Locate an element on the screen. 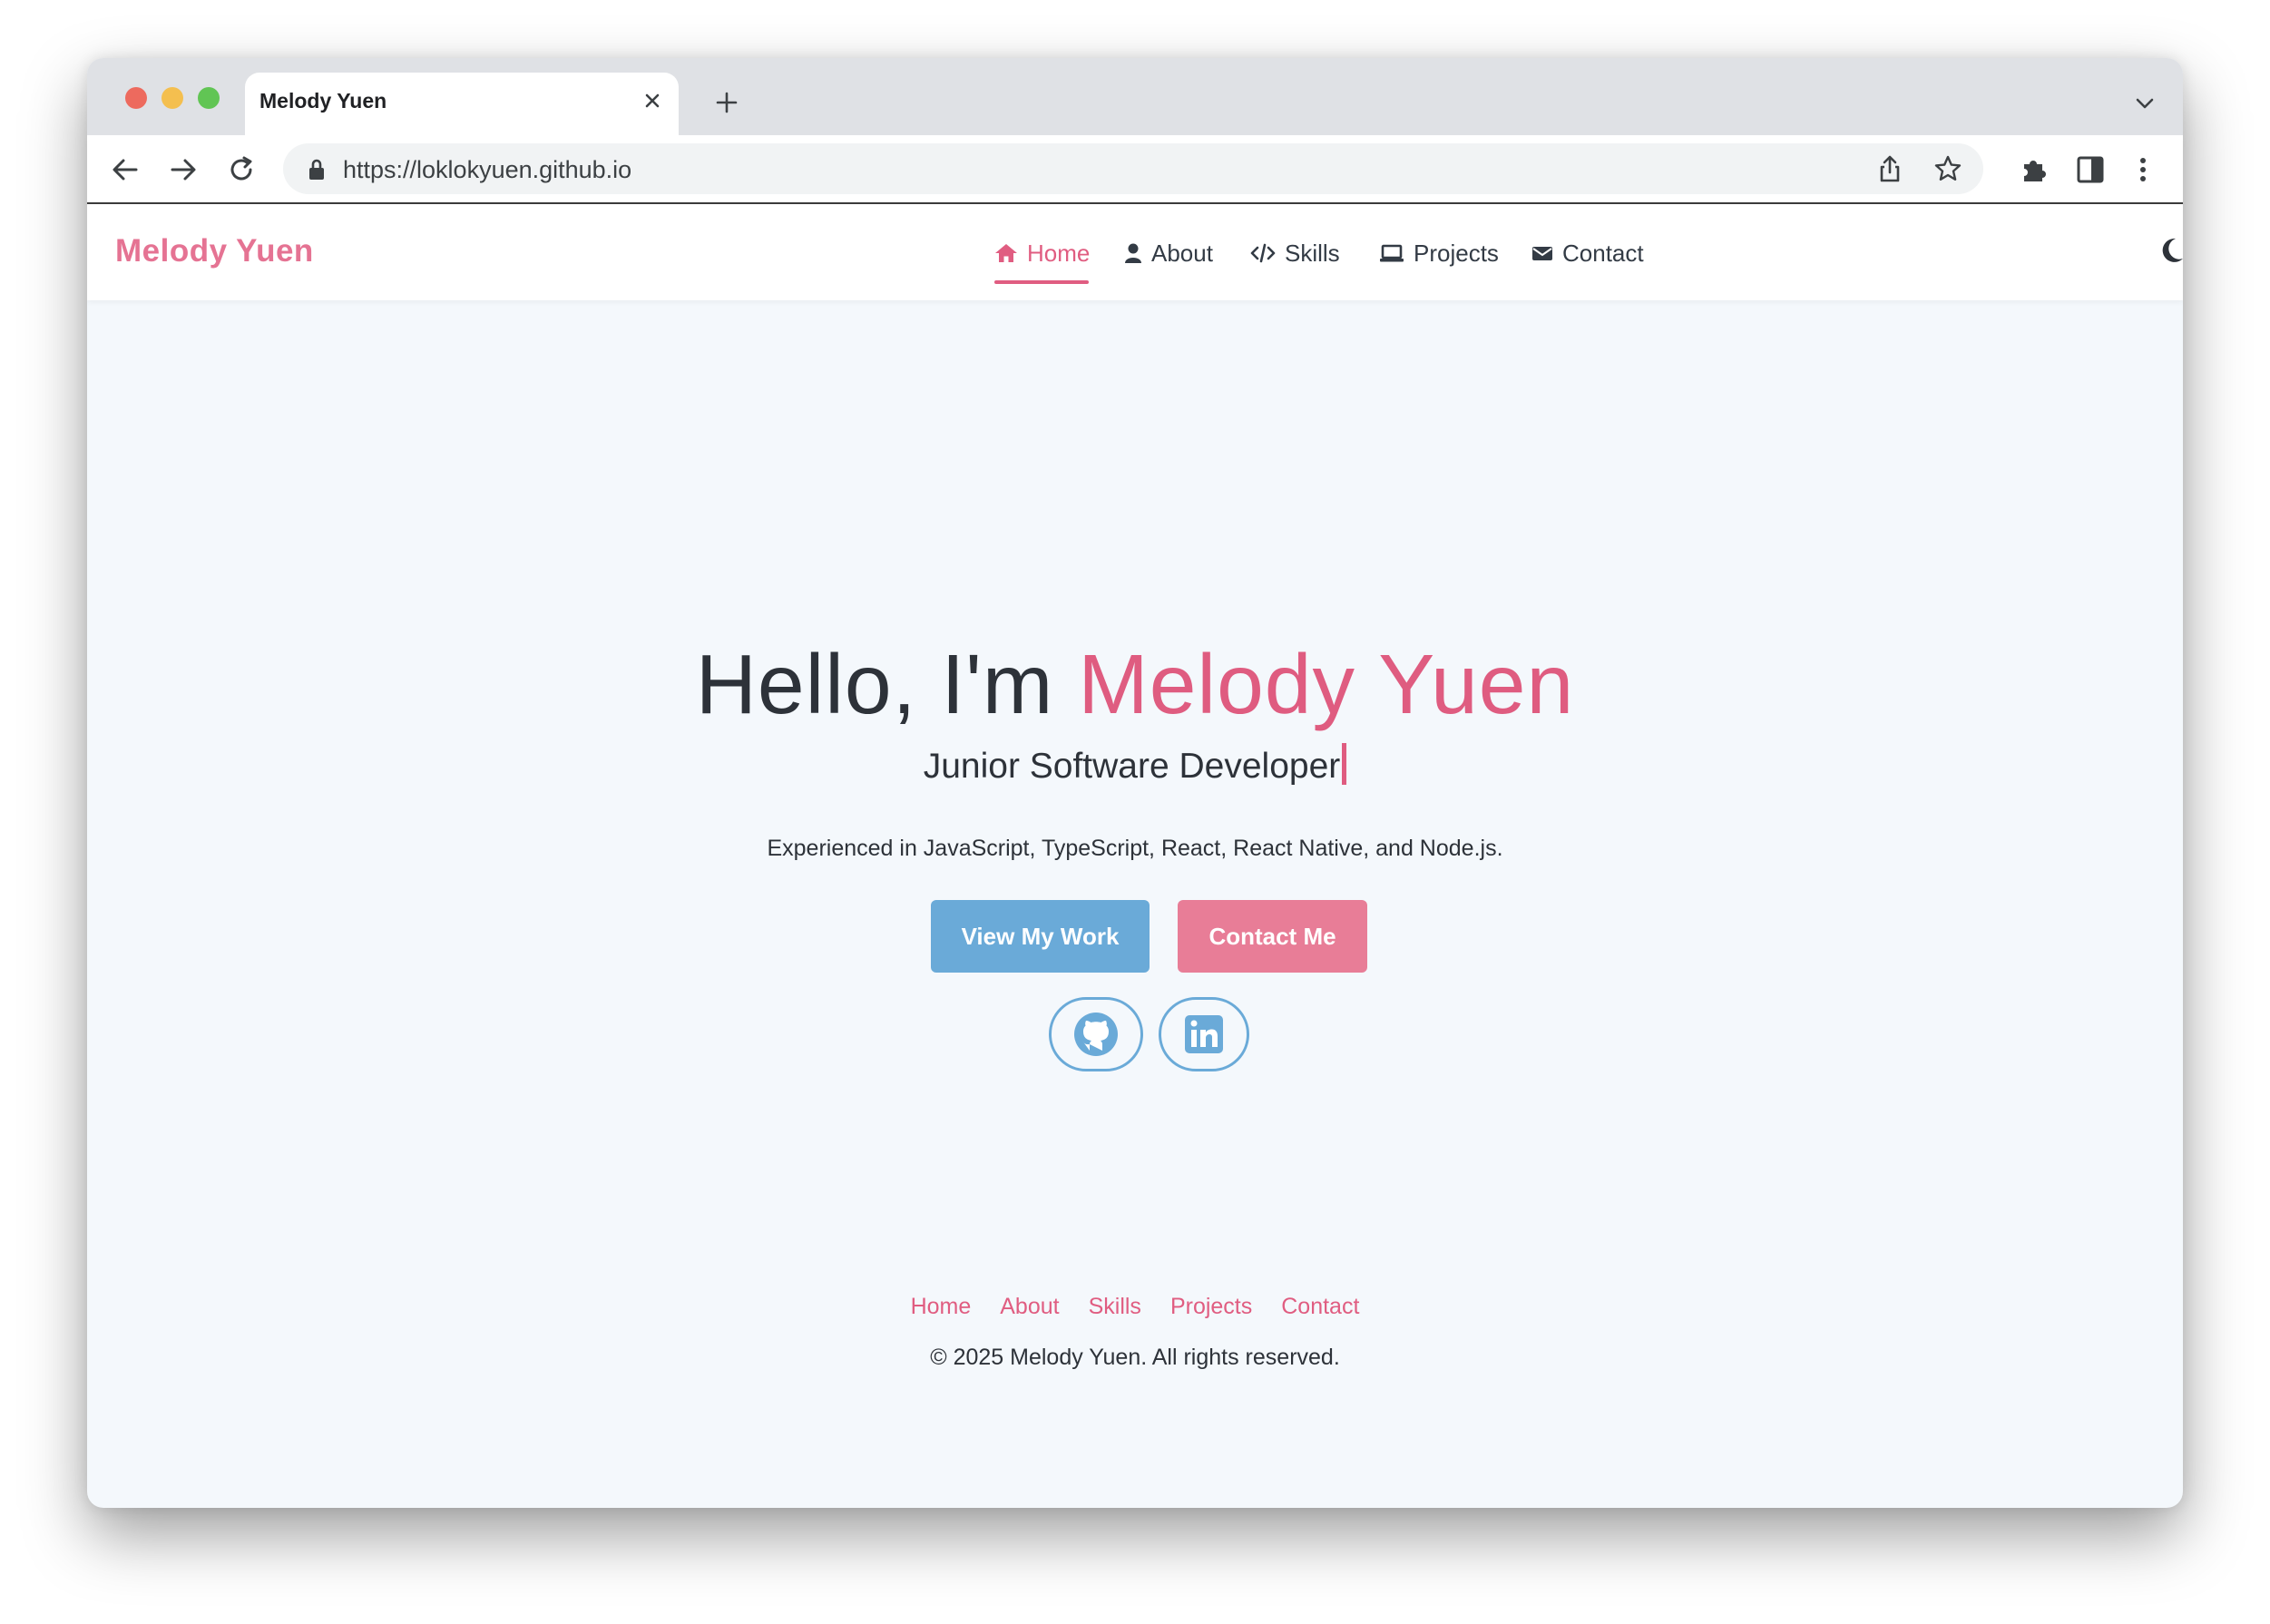  laptop-icon is located at coordinates (1392, 253).